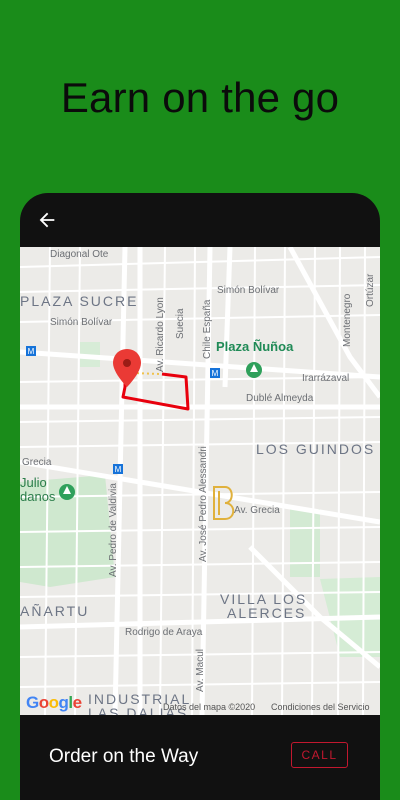 Image resolution: width=400 pixels, height=800 pixels. I want to click on order-status-text: Order on the Way, so click(124, 756).